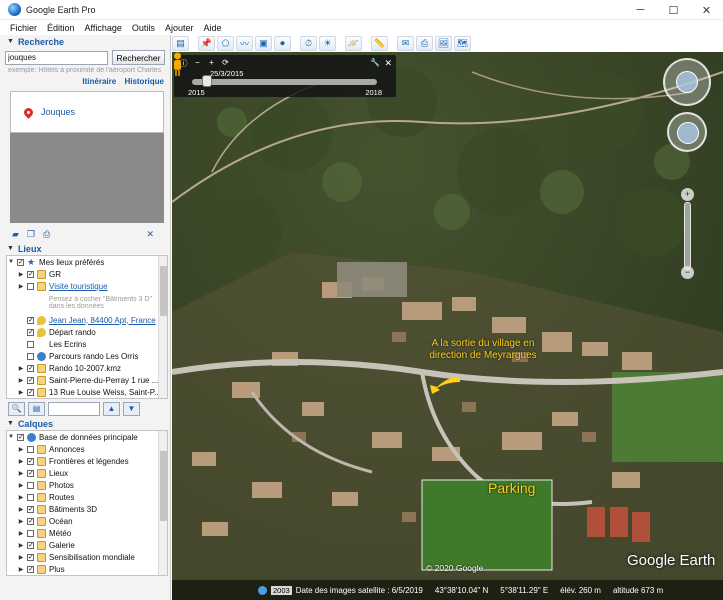  Describe the element at coordinates (263, 43) in the screenshot. I see `add-overlay-icon: ▣` at that location.